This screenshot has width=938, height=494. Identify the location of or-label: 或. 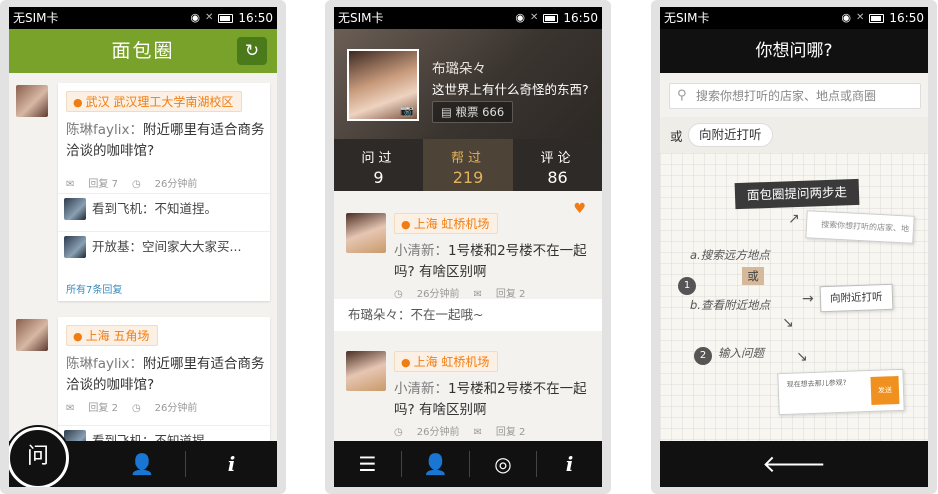
(676, 136).